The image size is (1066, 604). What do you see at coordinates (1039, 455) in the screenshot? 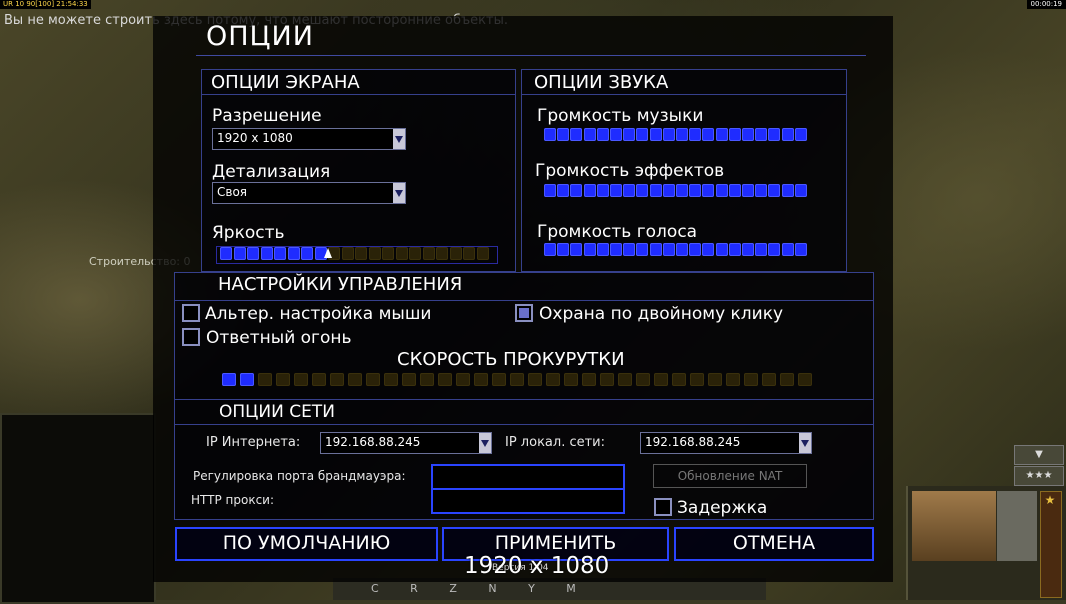
I see `sidebar-collapse-button: ▼` at bounding box center [1039, 455].